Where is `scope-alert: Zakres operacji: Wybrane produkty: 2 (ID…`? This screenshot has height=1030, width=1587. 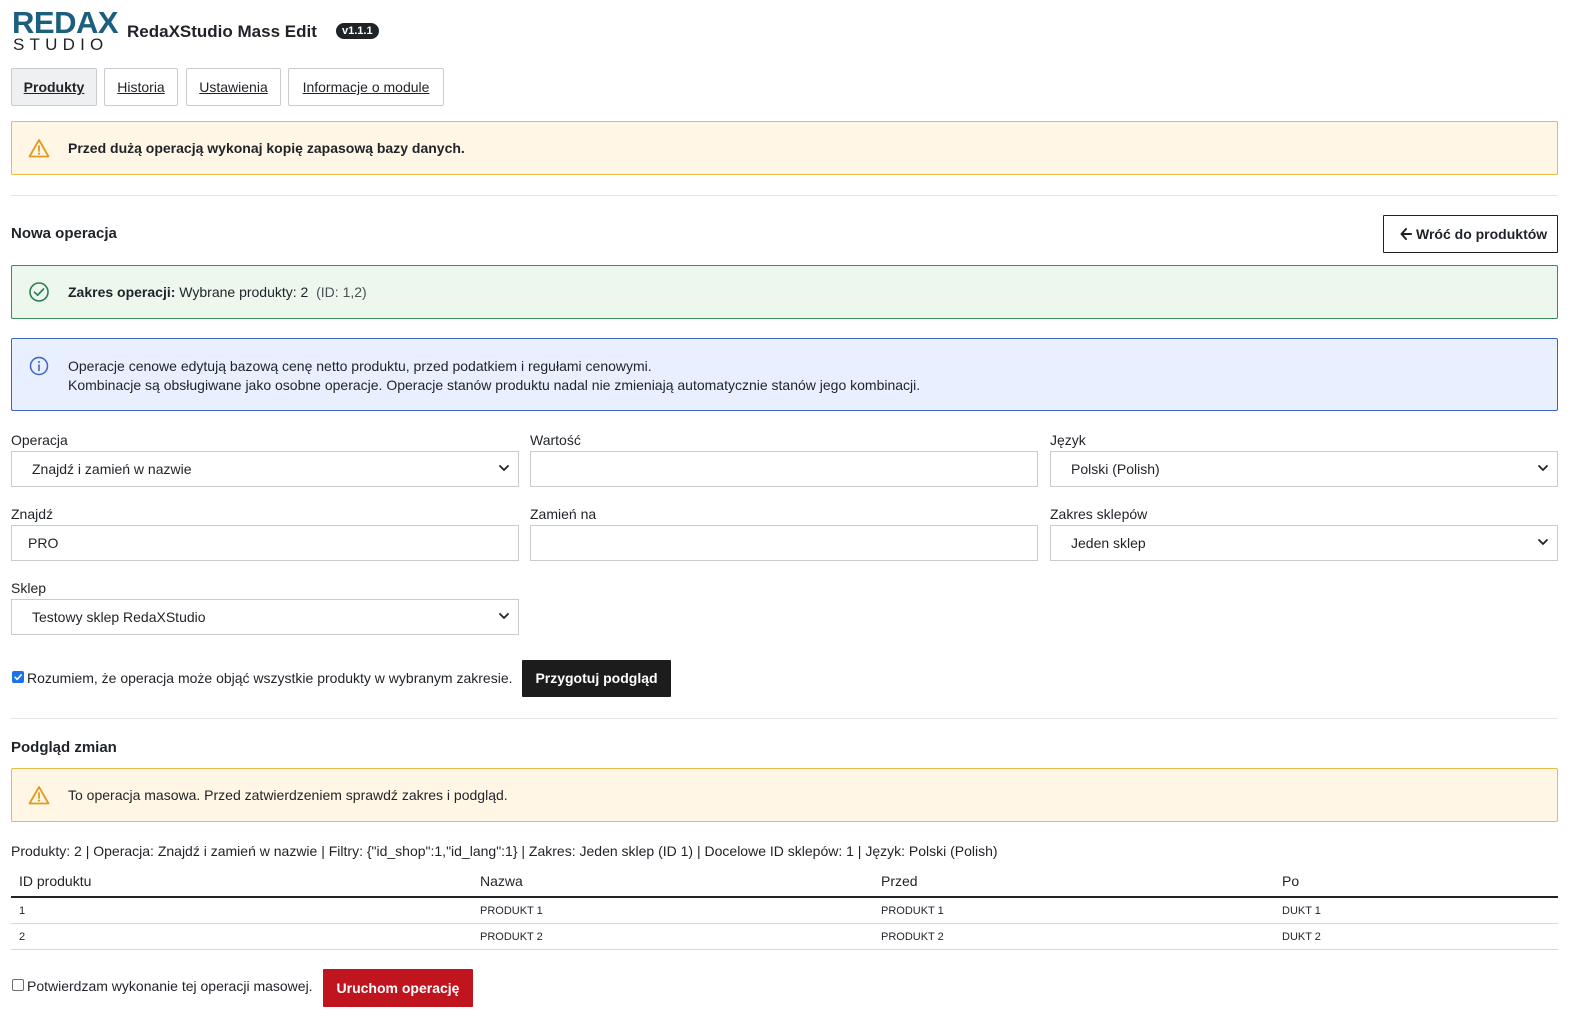 scope-alert: Zakres operacji: Wybrane produkty: 2 (ID… is located at coordinates (784, 292).